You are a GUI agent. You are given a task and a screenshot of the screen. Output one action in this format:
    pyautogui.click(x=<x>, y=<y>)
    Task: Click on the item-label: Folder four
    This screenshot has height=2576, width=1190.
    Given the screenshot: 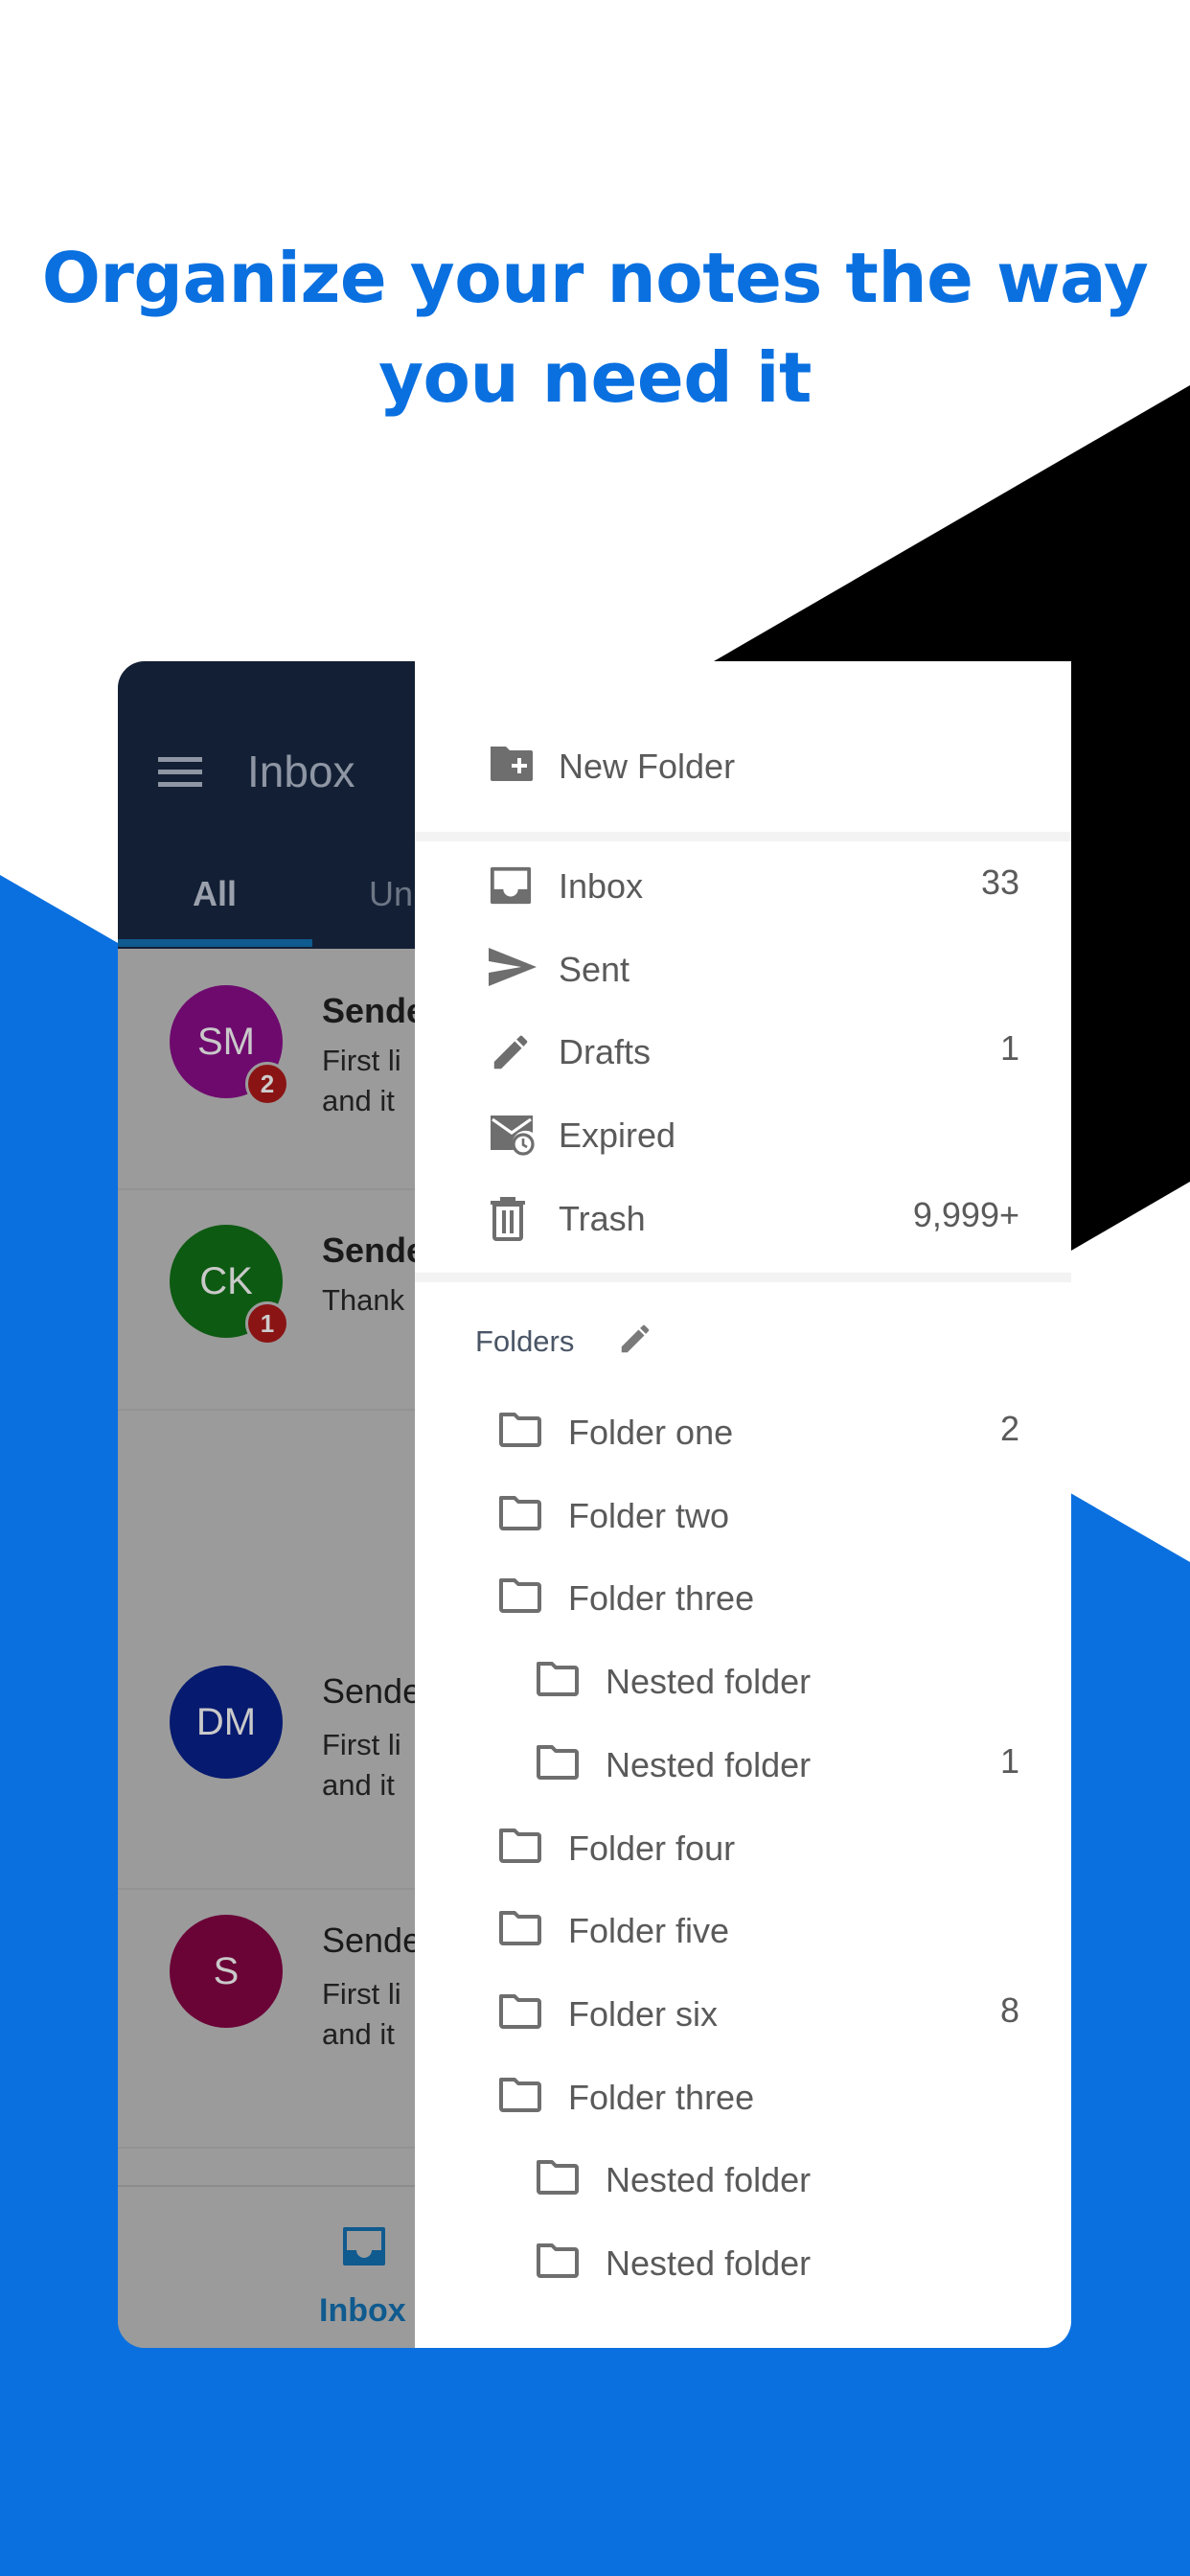 What is the action you would take?
    pyautogui.click(x=652, y=1848)
    